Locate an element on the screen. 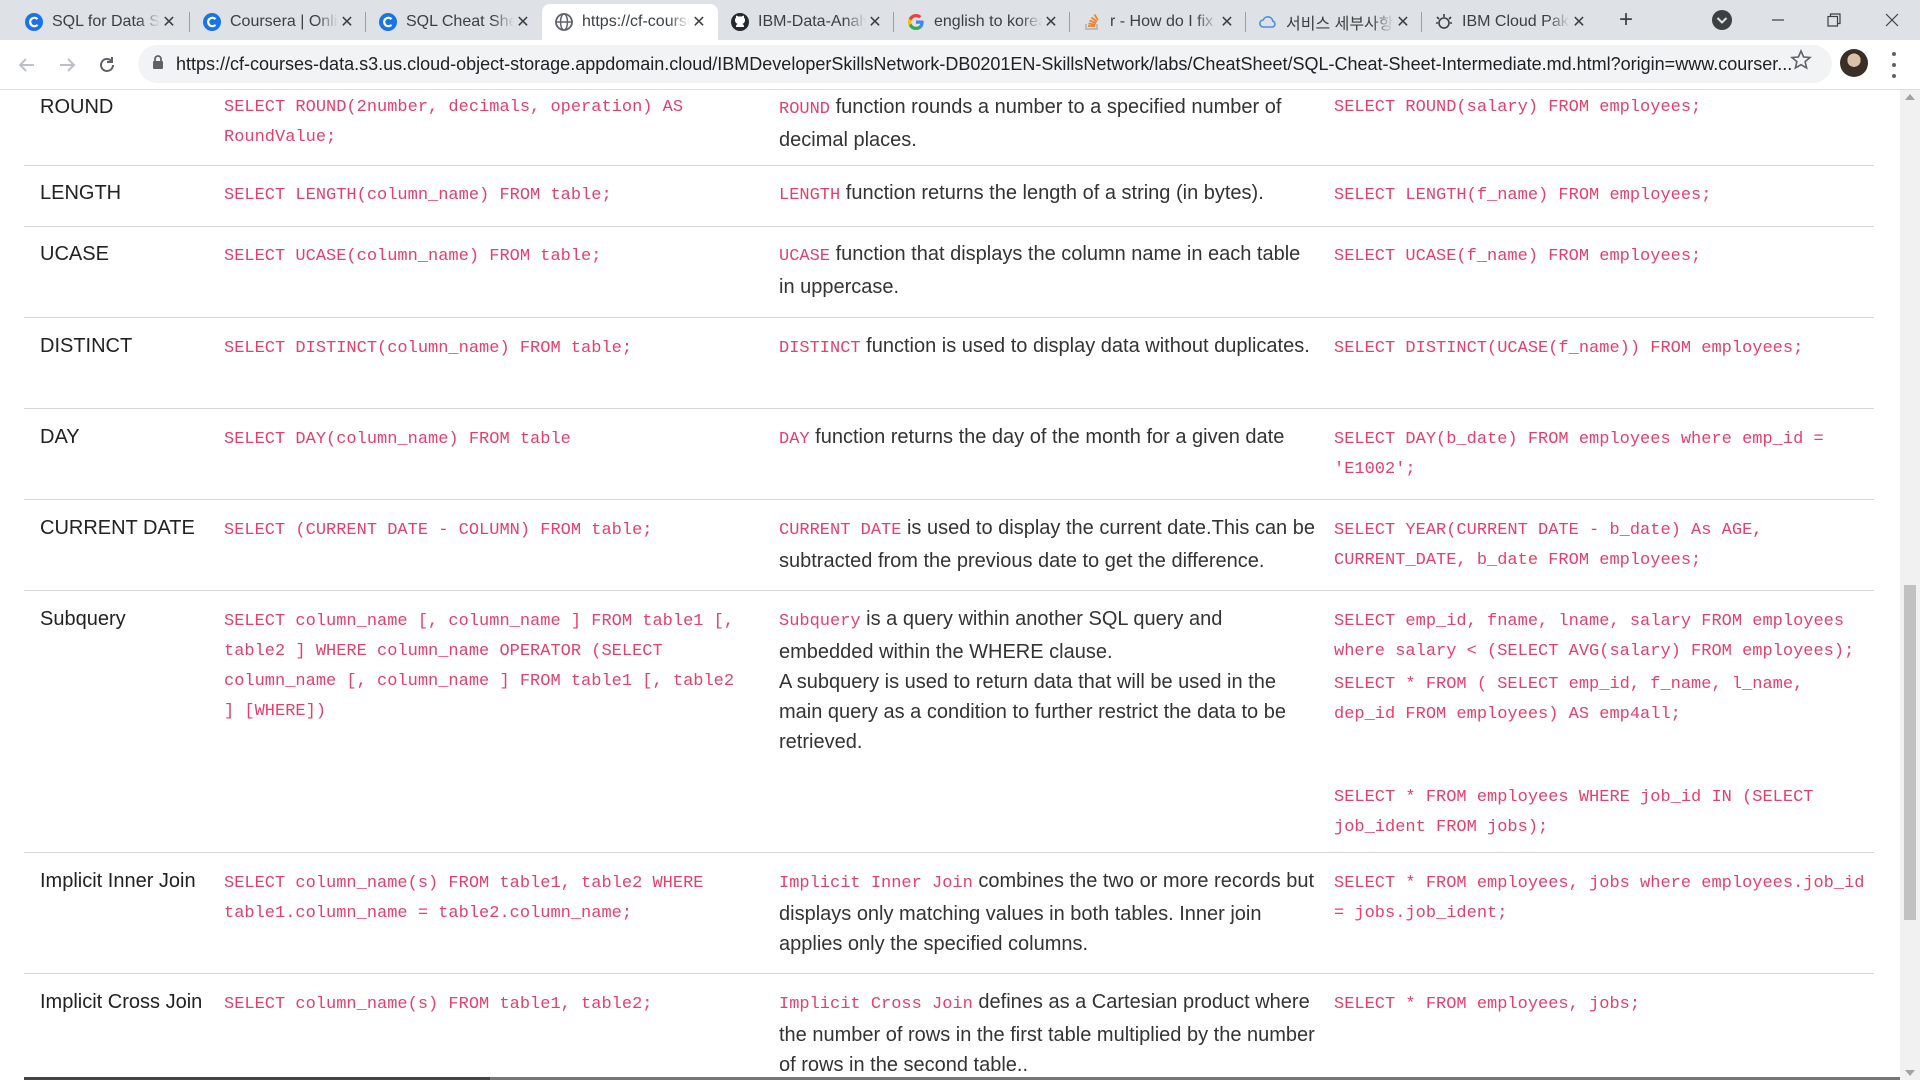 The image size is (1920, 1080). tab-title: SQL for Data Science is located at coordinates (106, 21).